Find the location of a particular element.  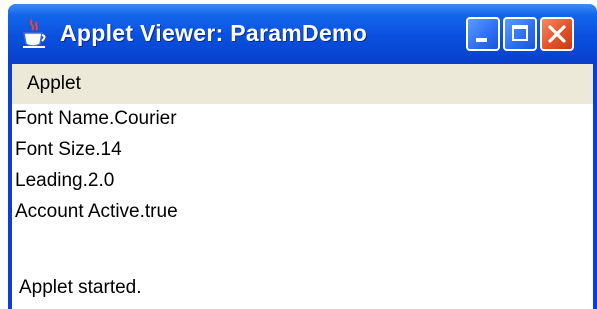

param-line-account-active: Account Active.true is located at coordinates (96, 211).